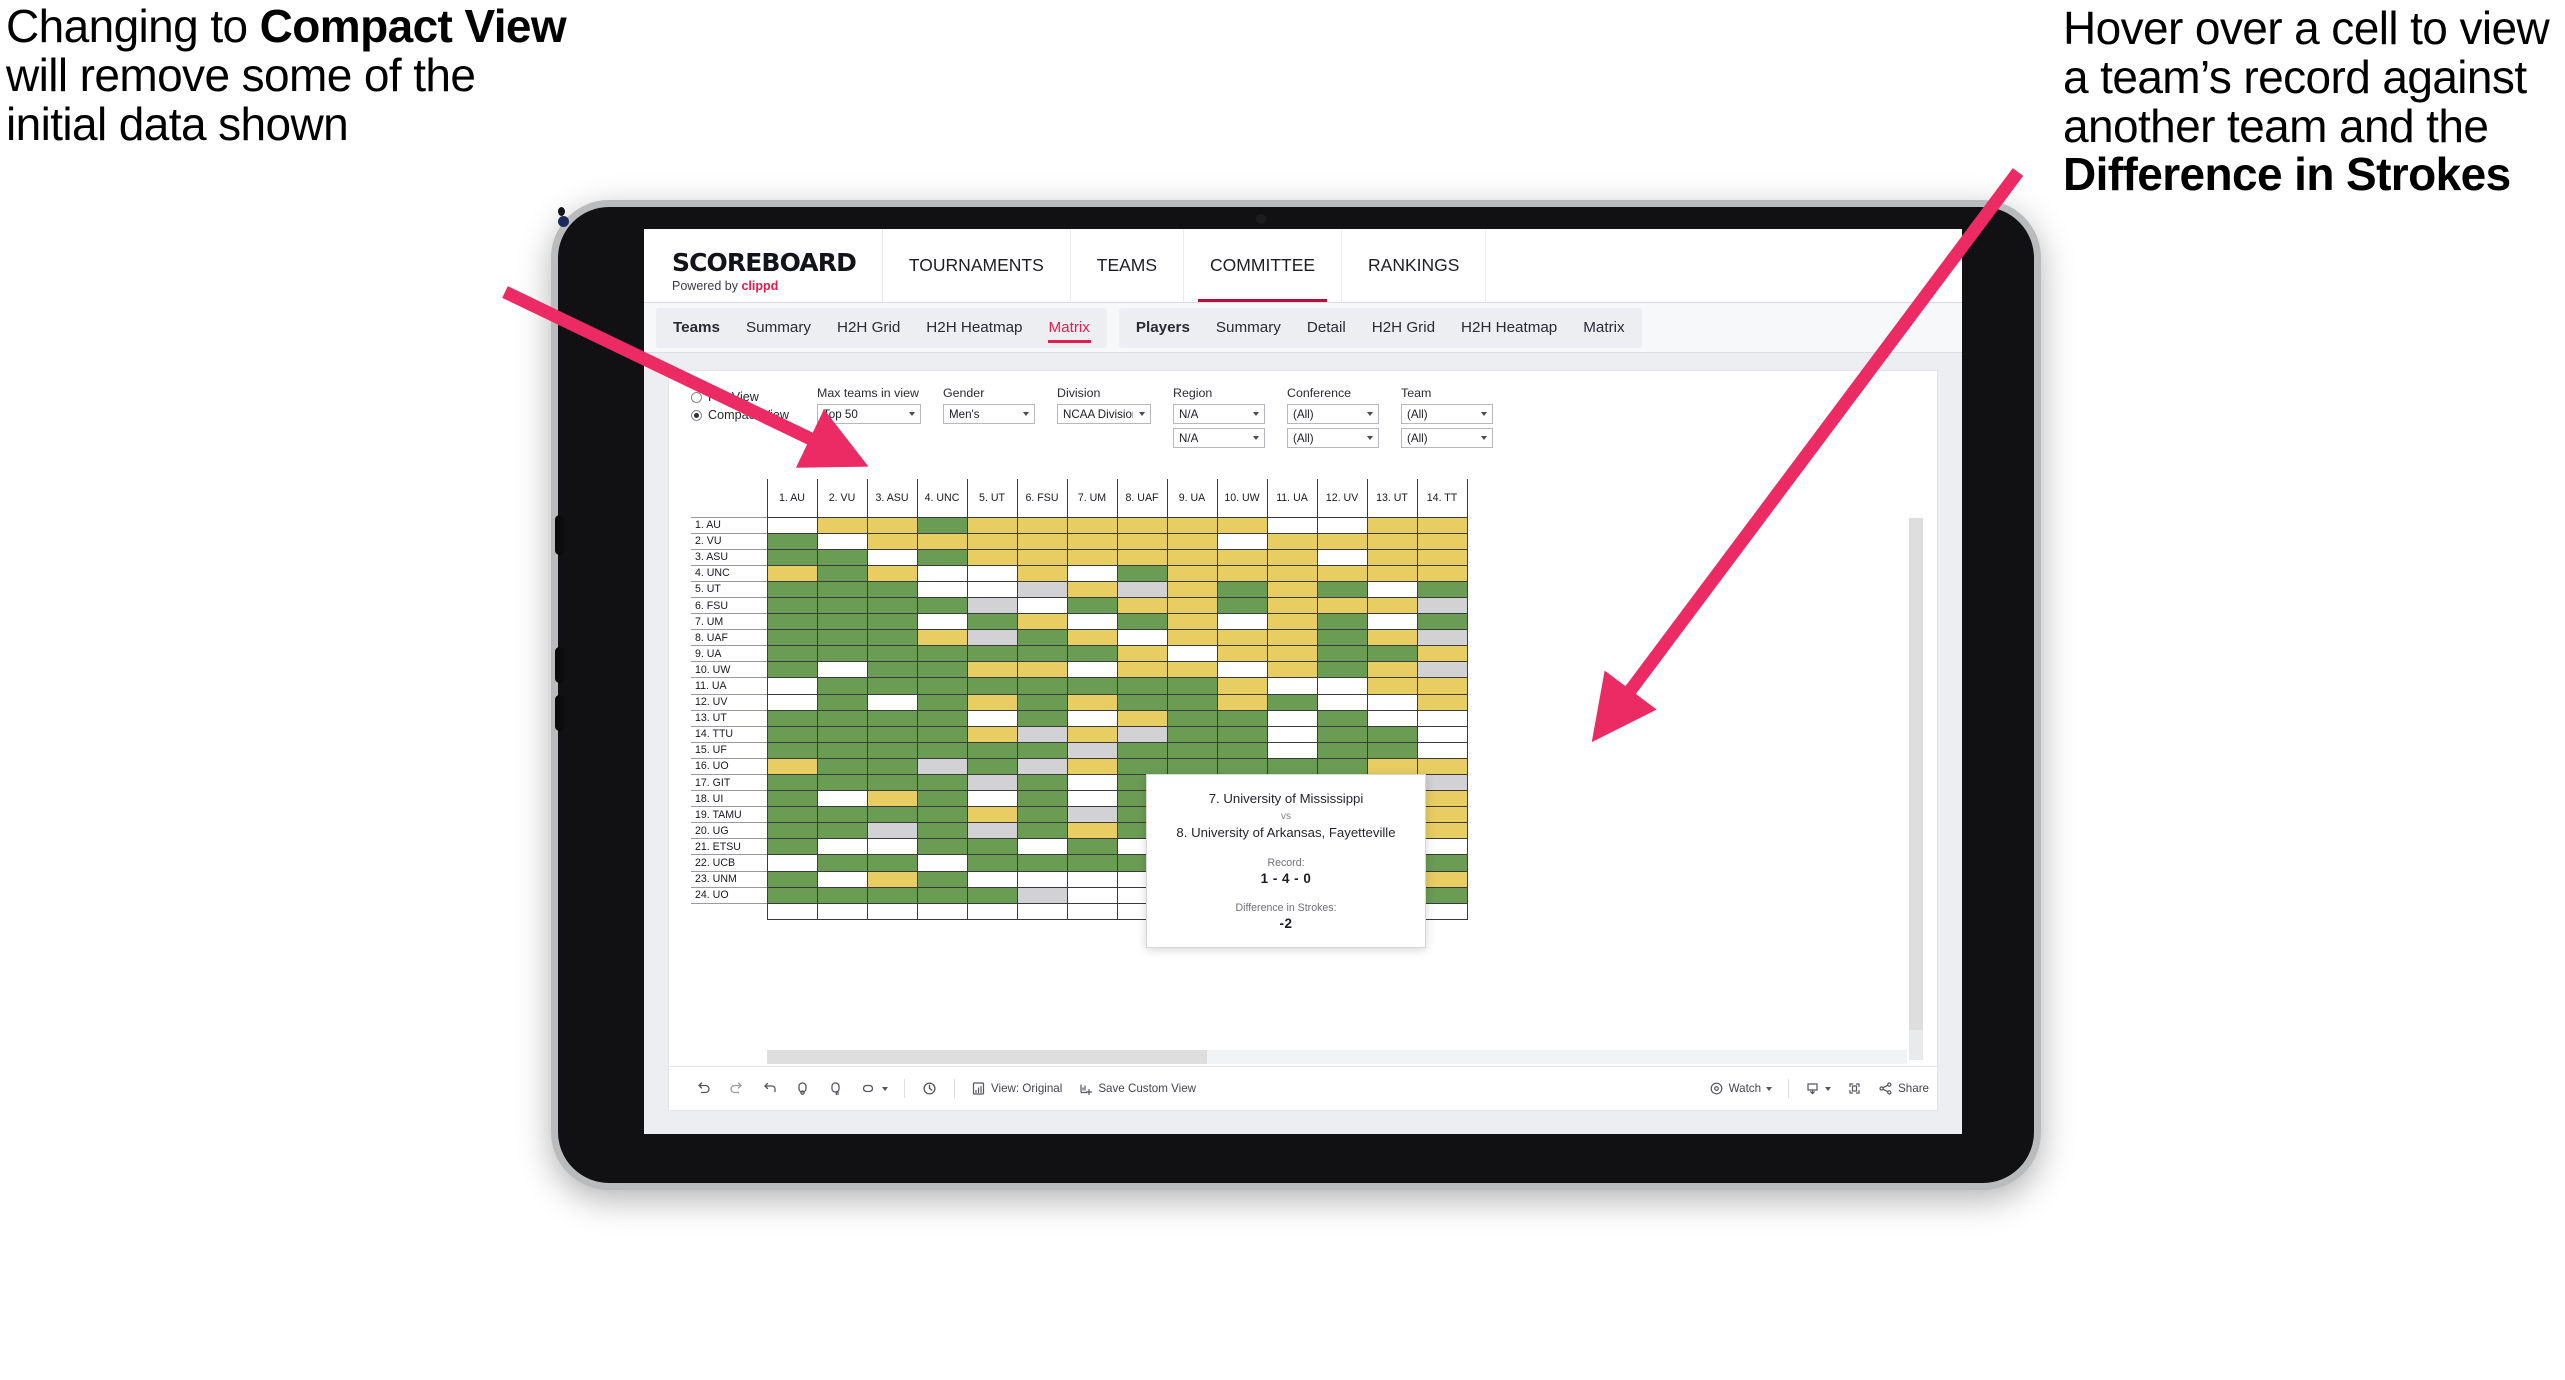 This screenshot has height=1380, width=2565. I want to click on nav-tab-tournaments: TOURNAMENTS, so click(977, 265).